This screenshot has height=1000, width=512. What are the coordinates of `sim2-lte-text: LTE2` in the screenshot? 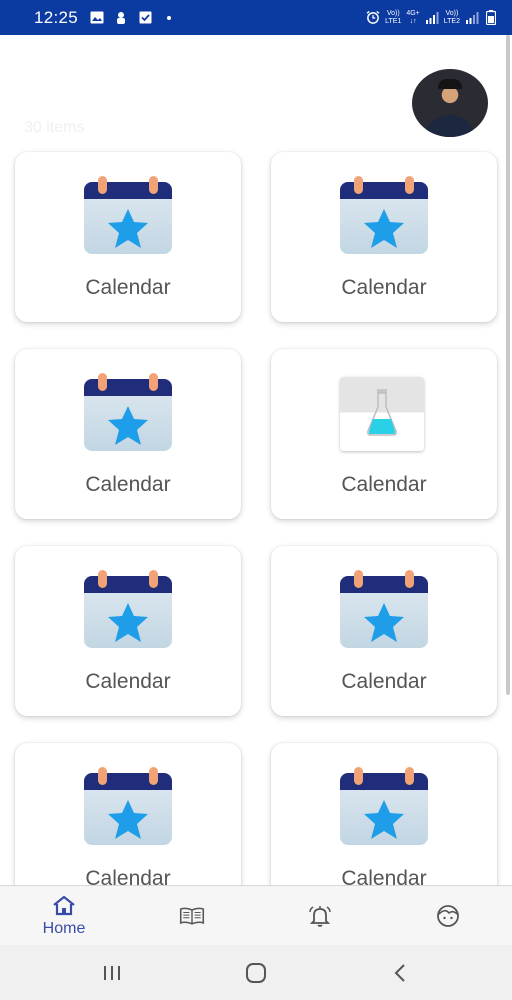 It's located at (451, 21).